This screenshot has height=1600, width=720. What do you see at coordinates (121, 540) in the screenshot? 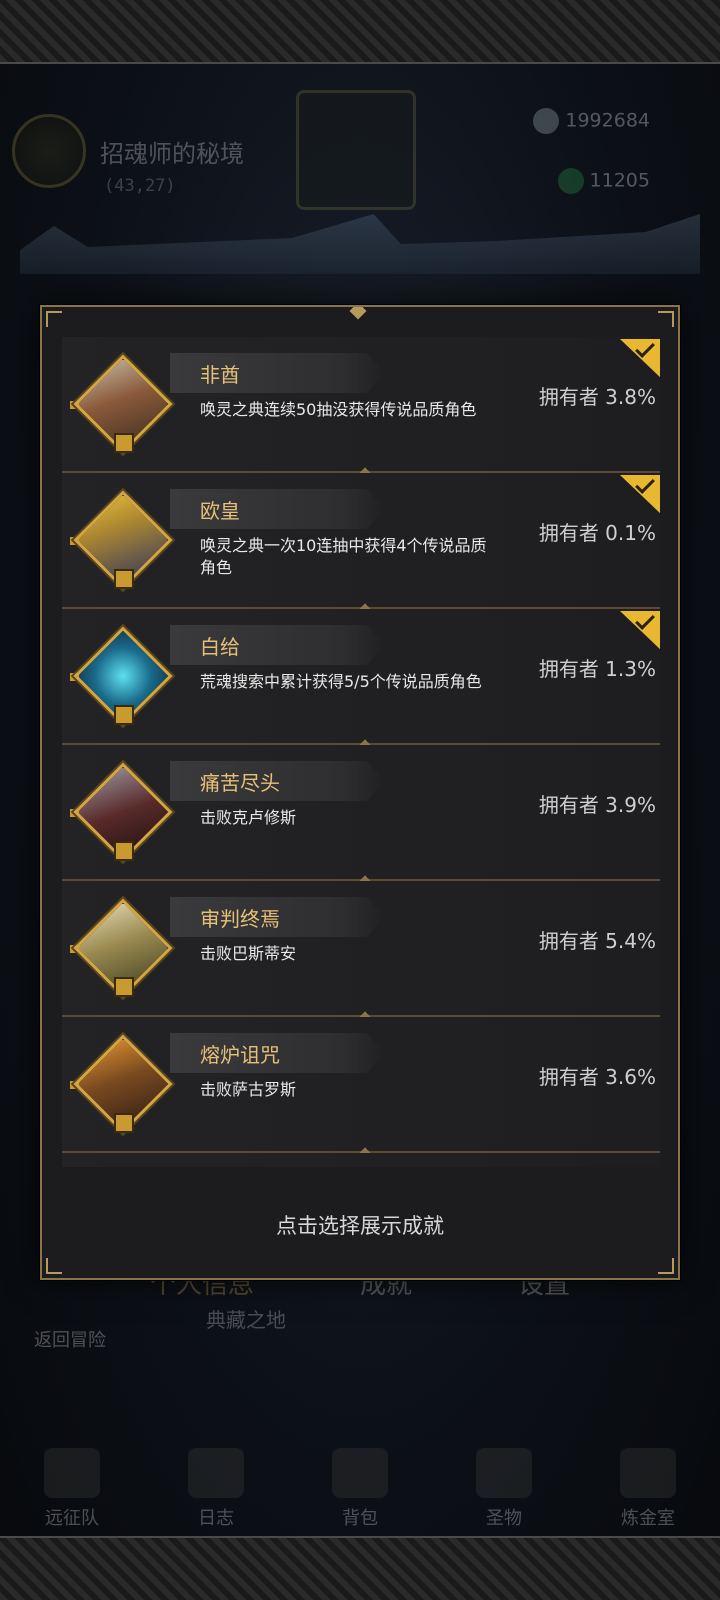
I see `crowned-king-icon` at bounding box center [121, 540].